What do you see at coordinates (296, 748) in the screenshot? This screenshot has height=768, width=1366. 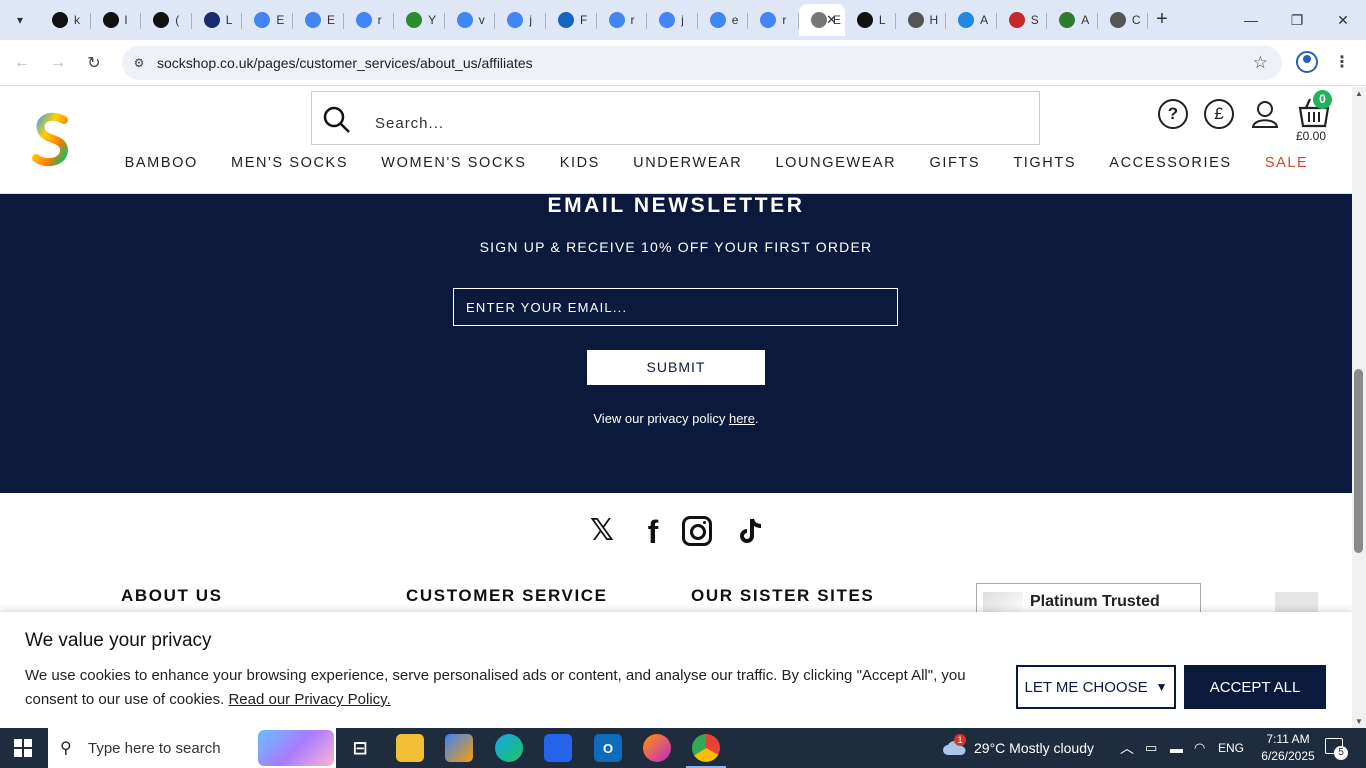 I see `search-highlight-image` at bounding box center [296, 748].